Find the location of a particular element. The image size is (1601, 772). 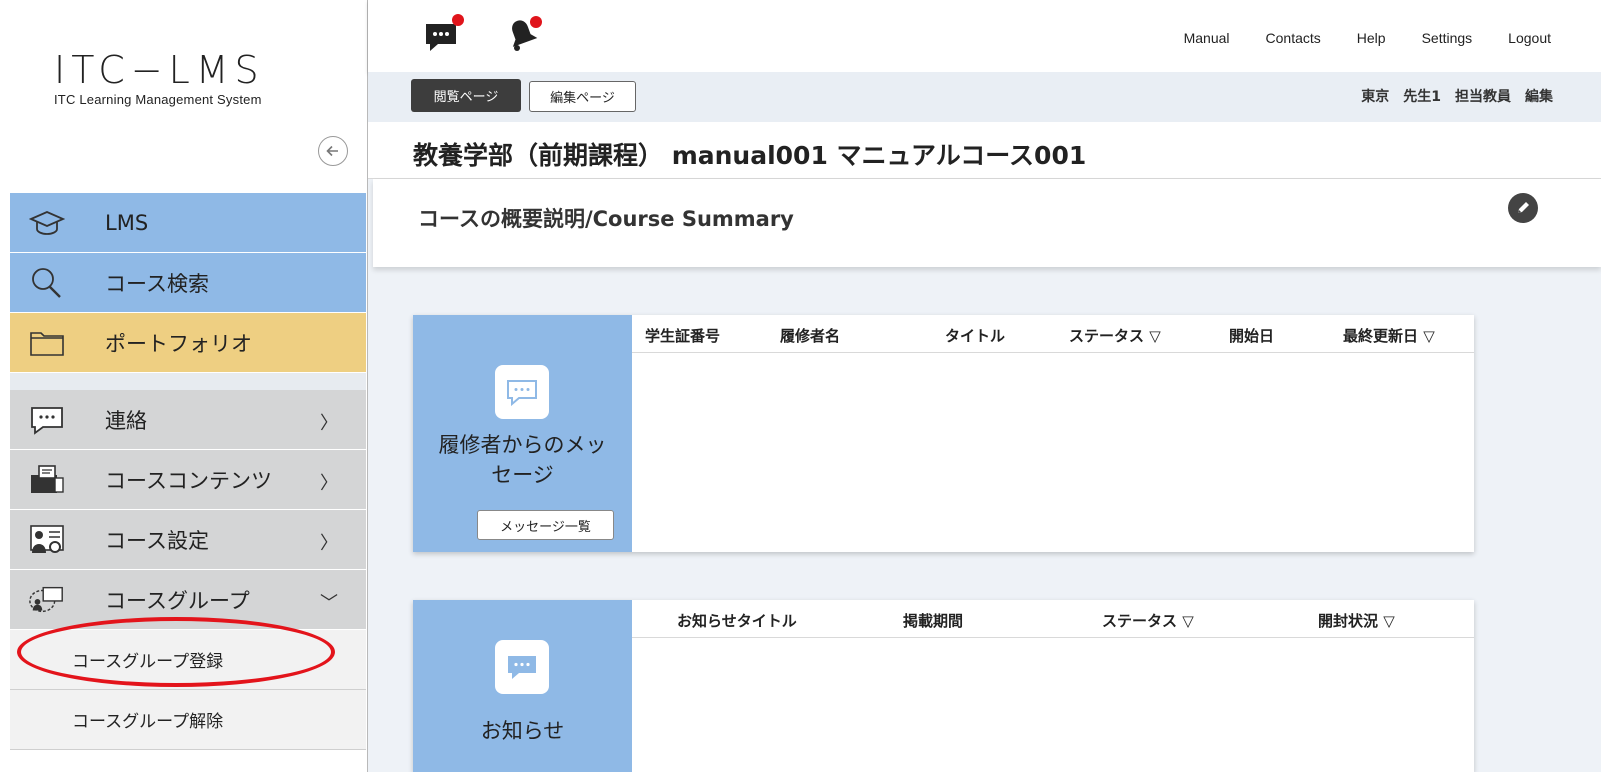

notices-panel: お知らせ お知らせタイトル 掲載期間 ステータス ▽ 開封状況 ▽ is located at coordinates (943, 686).